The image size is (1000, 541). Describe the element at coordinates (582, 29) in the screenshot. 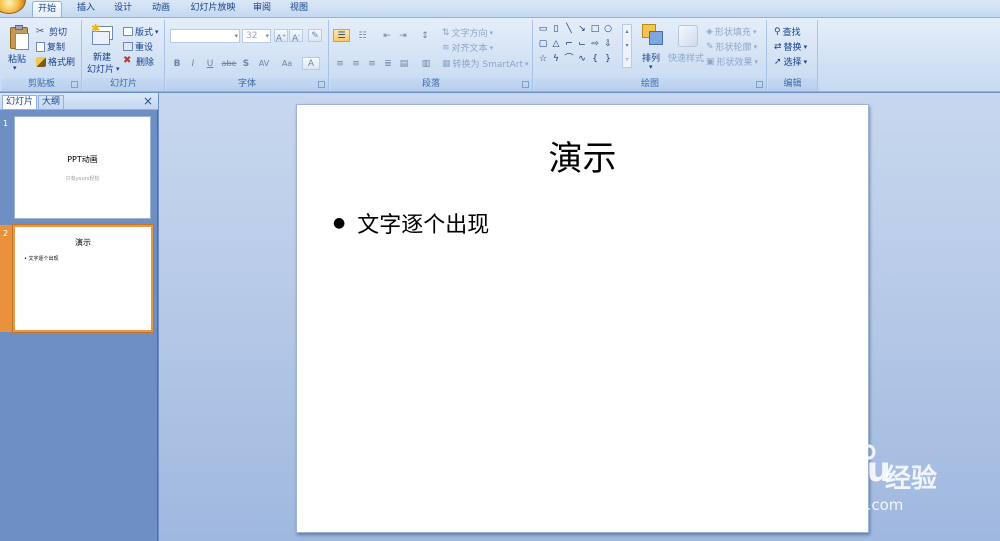

I see `arrow-shape-icon: ↘` at that location.